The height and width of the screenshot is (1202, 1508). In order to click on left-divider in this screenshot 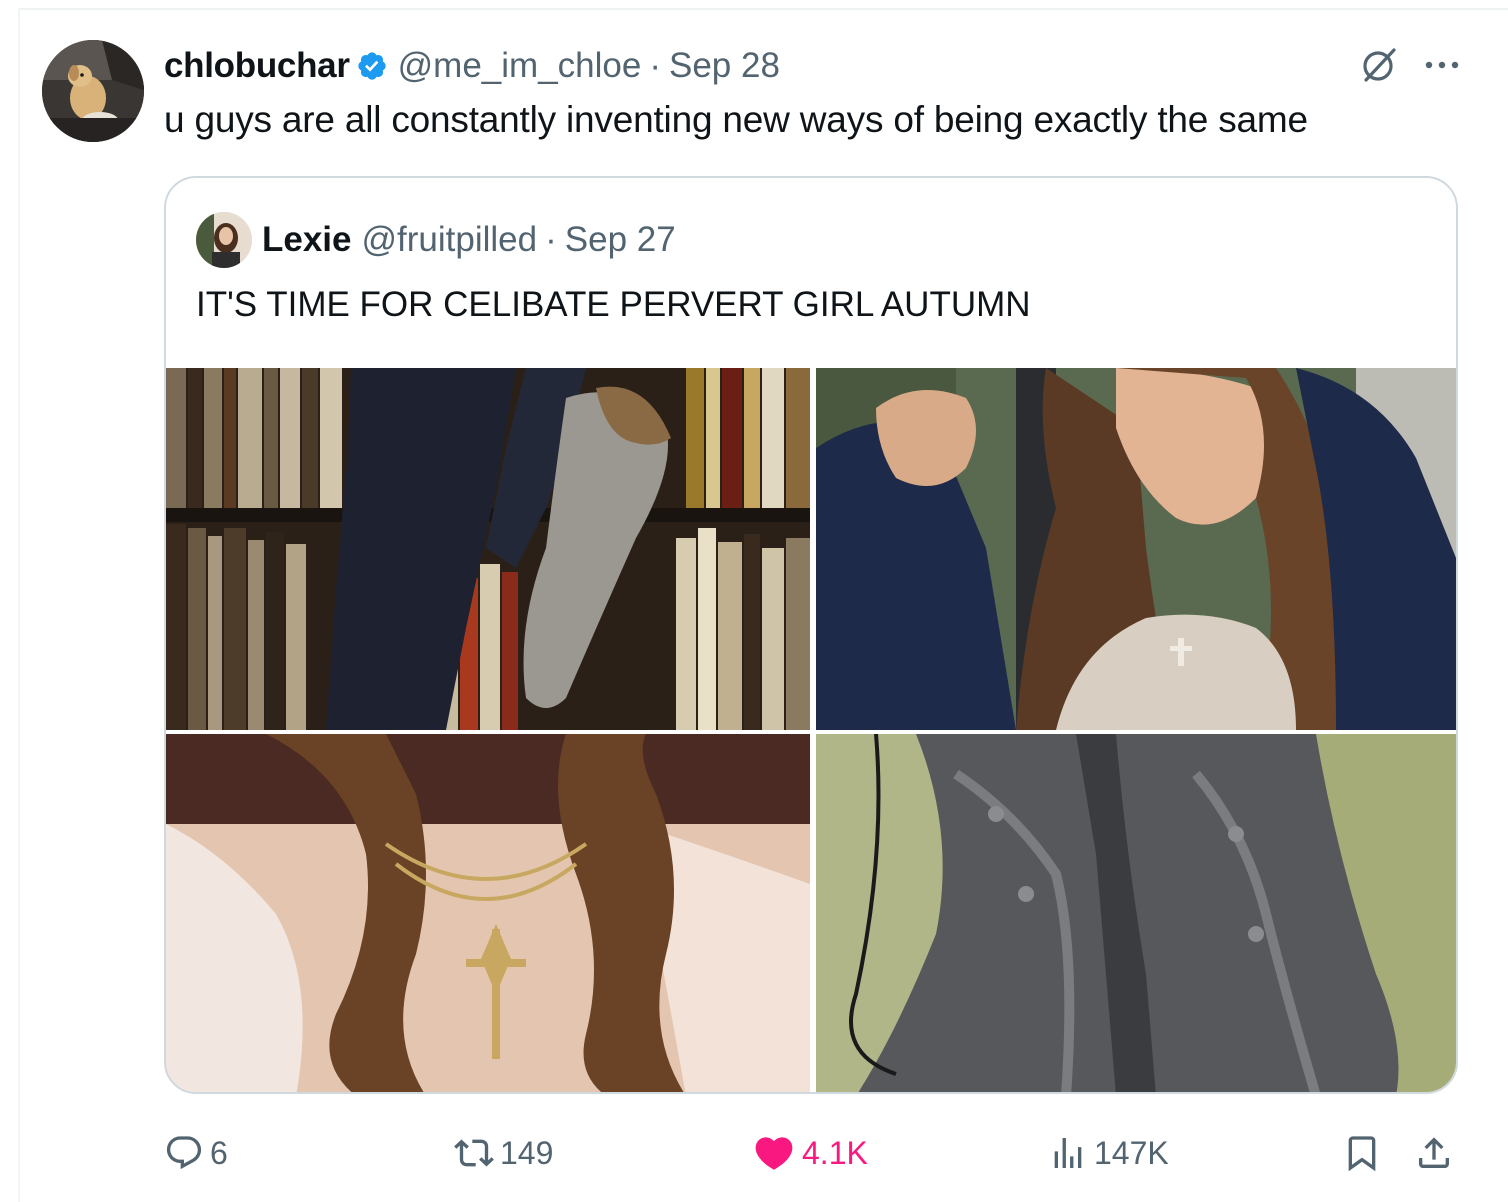, I will do `click(19, 605)`.